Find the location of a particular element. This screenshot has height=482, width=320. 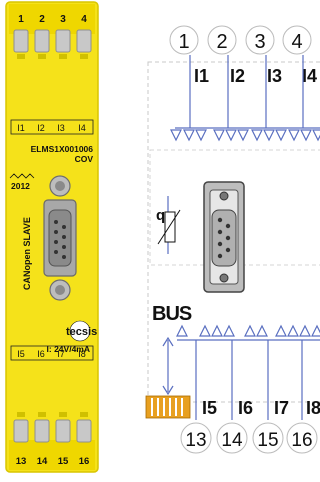

top-arrow-j is located at coordinates (294, 135).